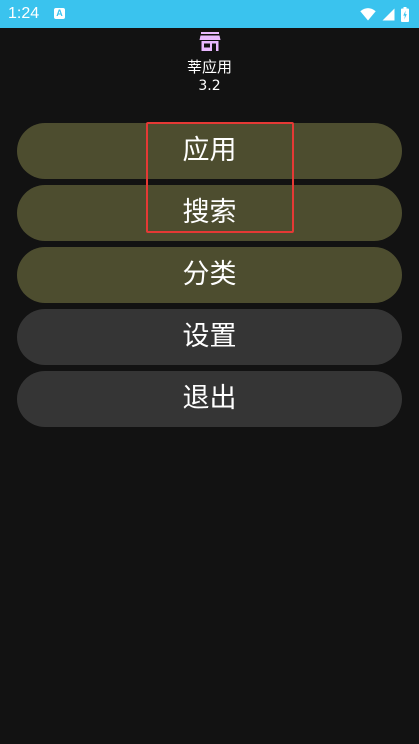  What do you see at coordinates (368, 13) in the screenshot?
I see `wifi-icon` at bounding box center [368, 13].